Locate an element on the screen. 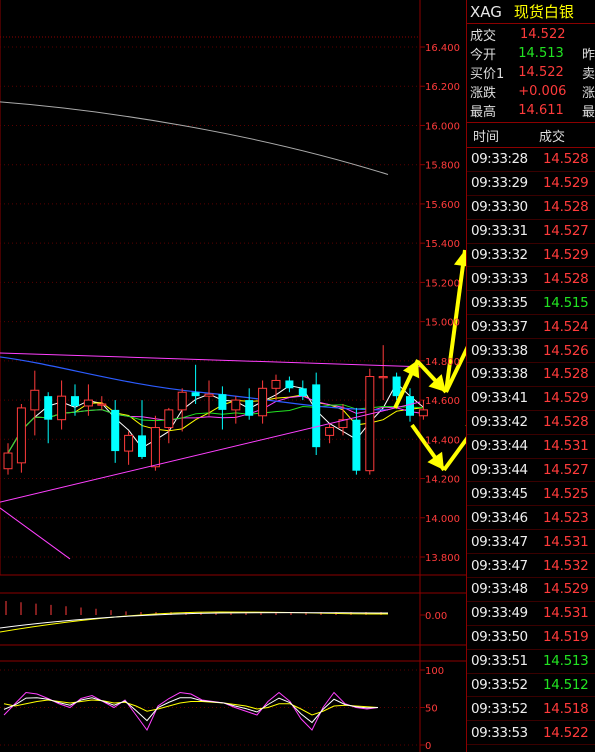 The height and width of the screenshot is (752, 595). trade-time: 09:33:28 is located at coordinates (499, 159).